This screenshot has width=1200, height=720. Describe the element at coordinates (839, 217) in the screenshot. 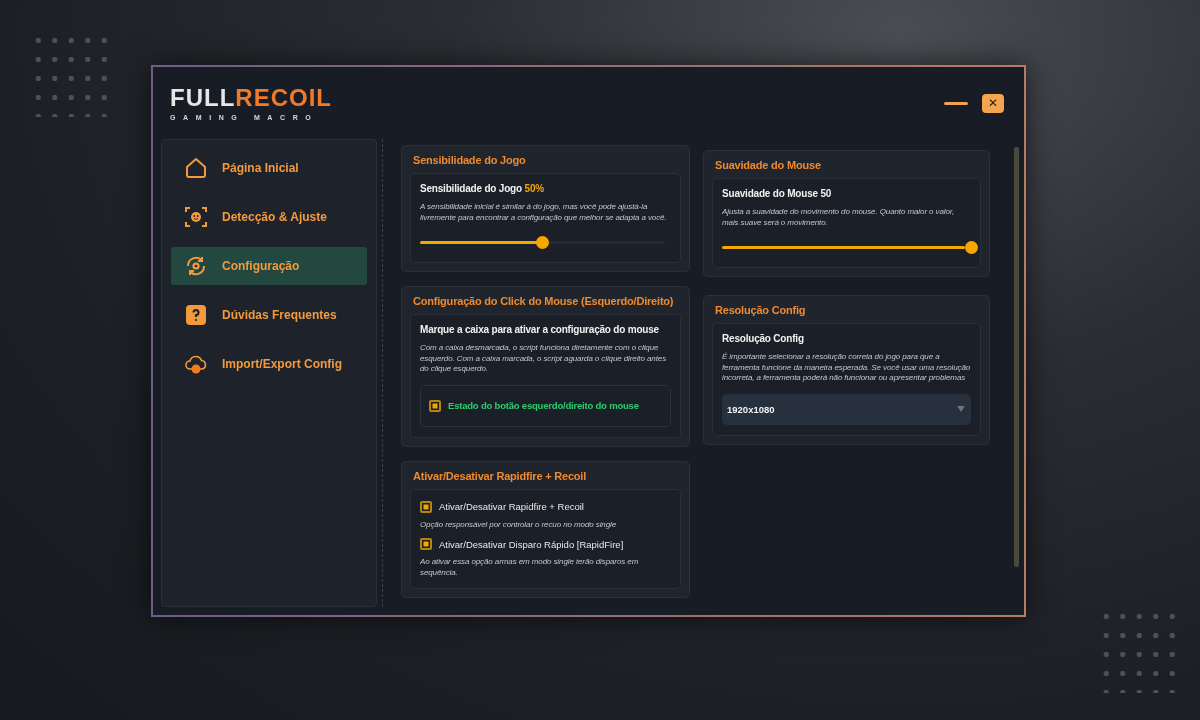

I see `setting-description: Ajusta a suavidade do movimento do mouse. Quanto maior o valor, mais suave será o movimento.` at that location.